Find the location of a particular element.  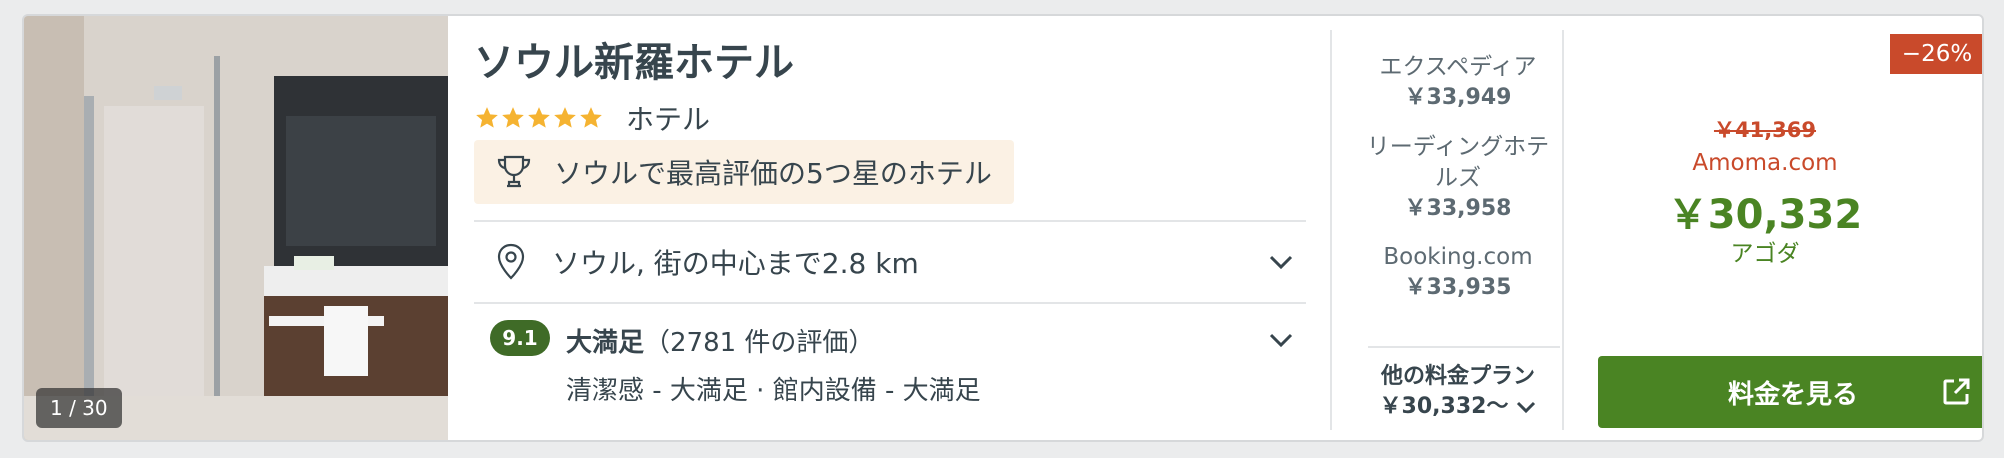

deal-provider: アゴダ is located at coordinates (1765, 254).